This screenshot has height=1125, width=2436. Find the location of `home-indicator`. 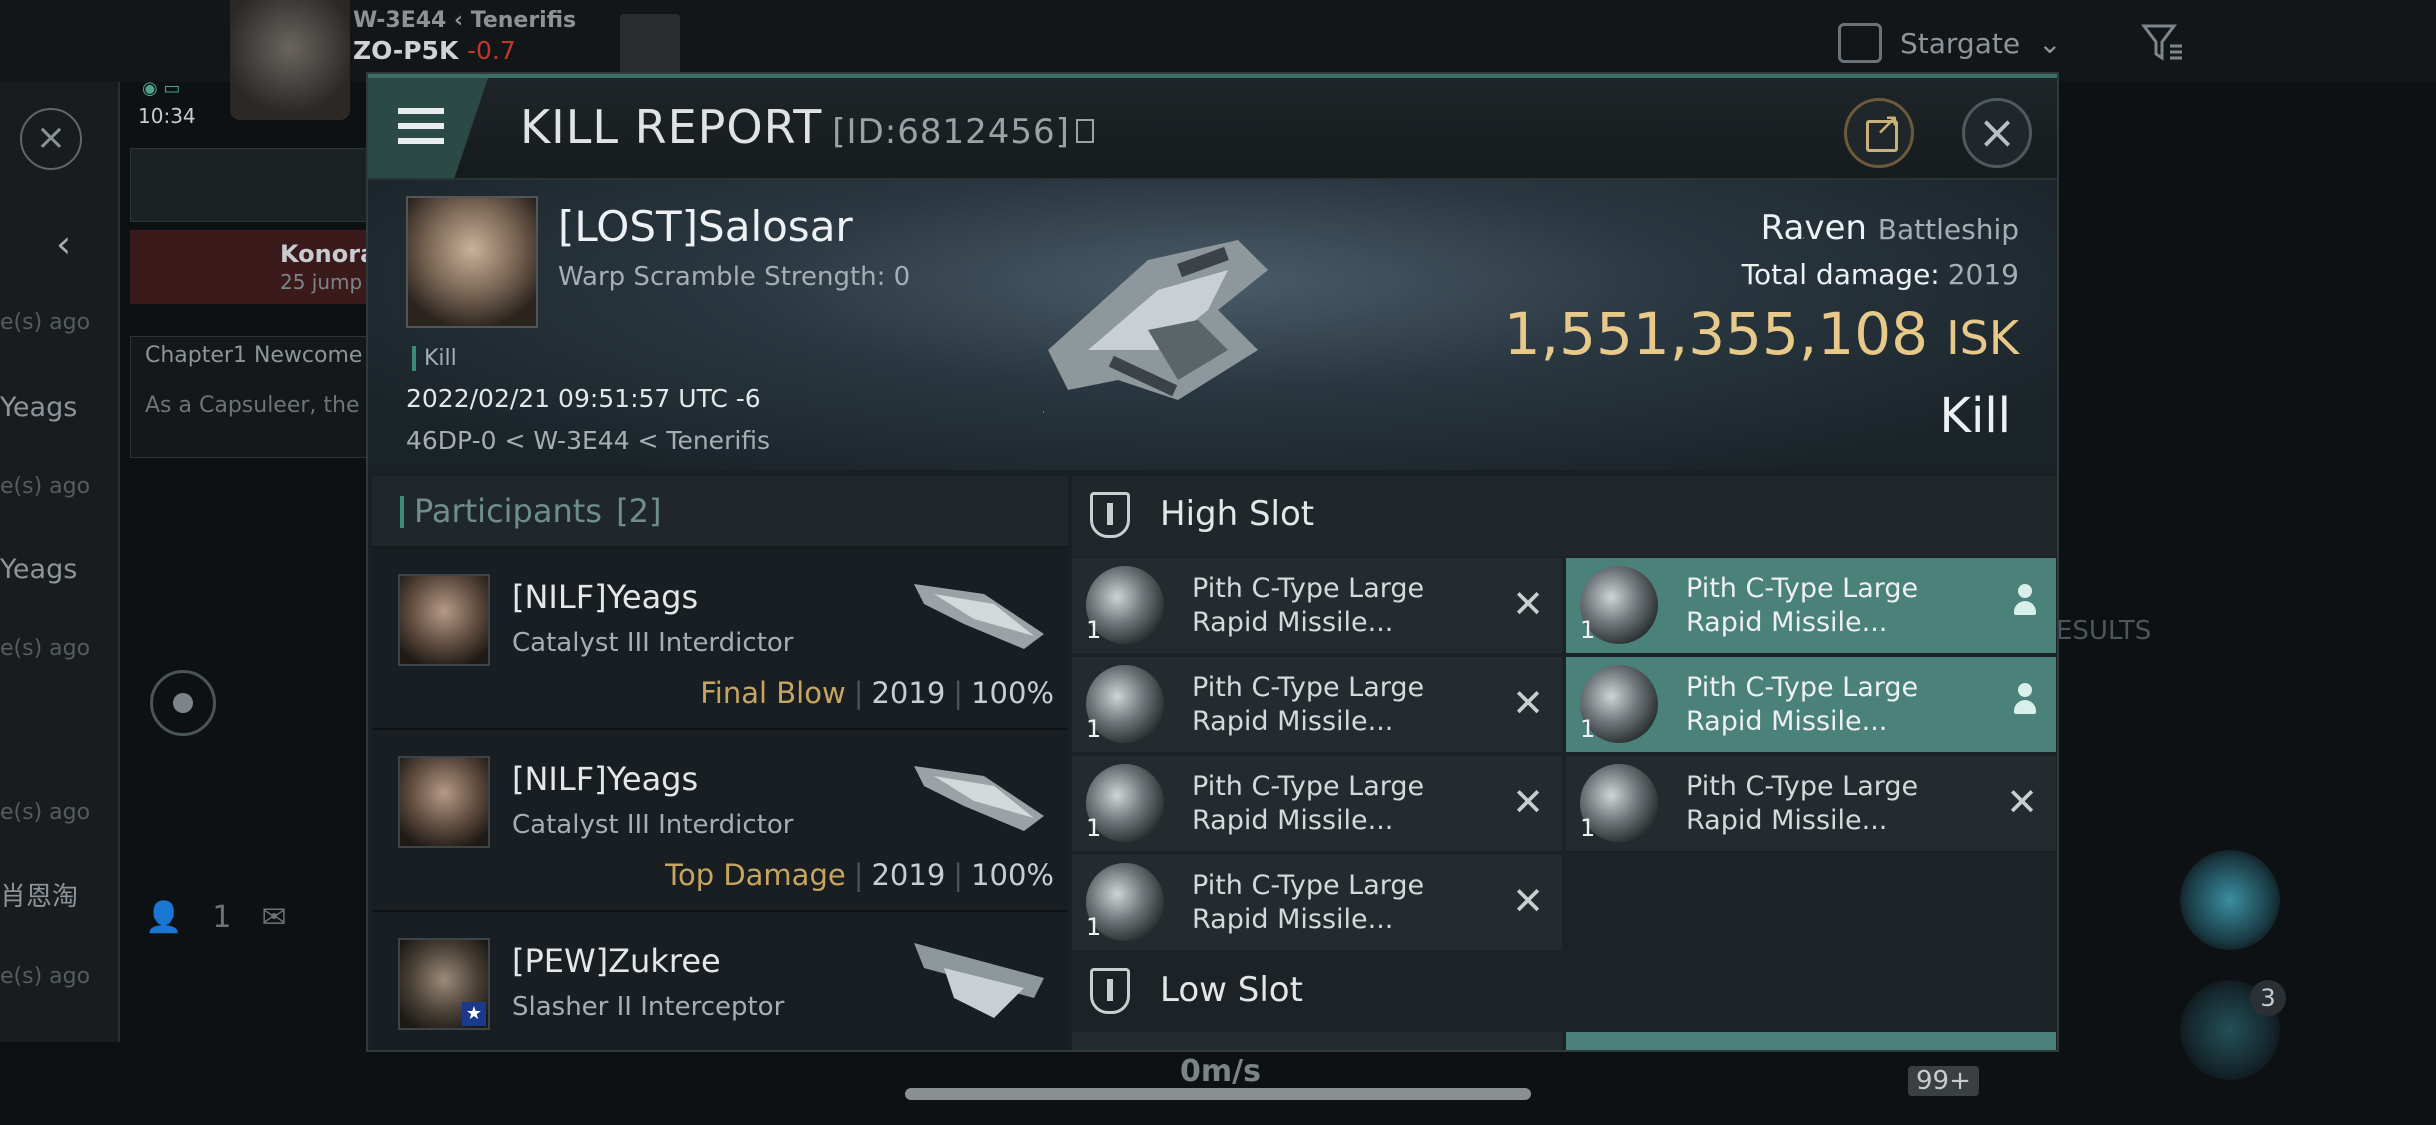

home-indicator is located at coordinates (1218, 1094).